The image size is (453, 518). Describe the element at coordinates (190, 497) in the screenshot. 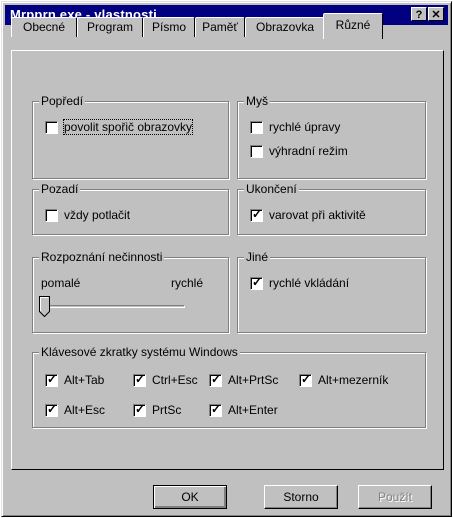

I see `ok-button: OK` at that location.